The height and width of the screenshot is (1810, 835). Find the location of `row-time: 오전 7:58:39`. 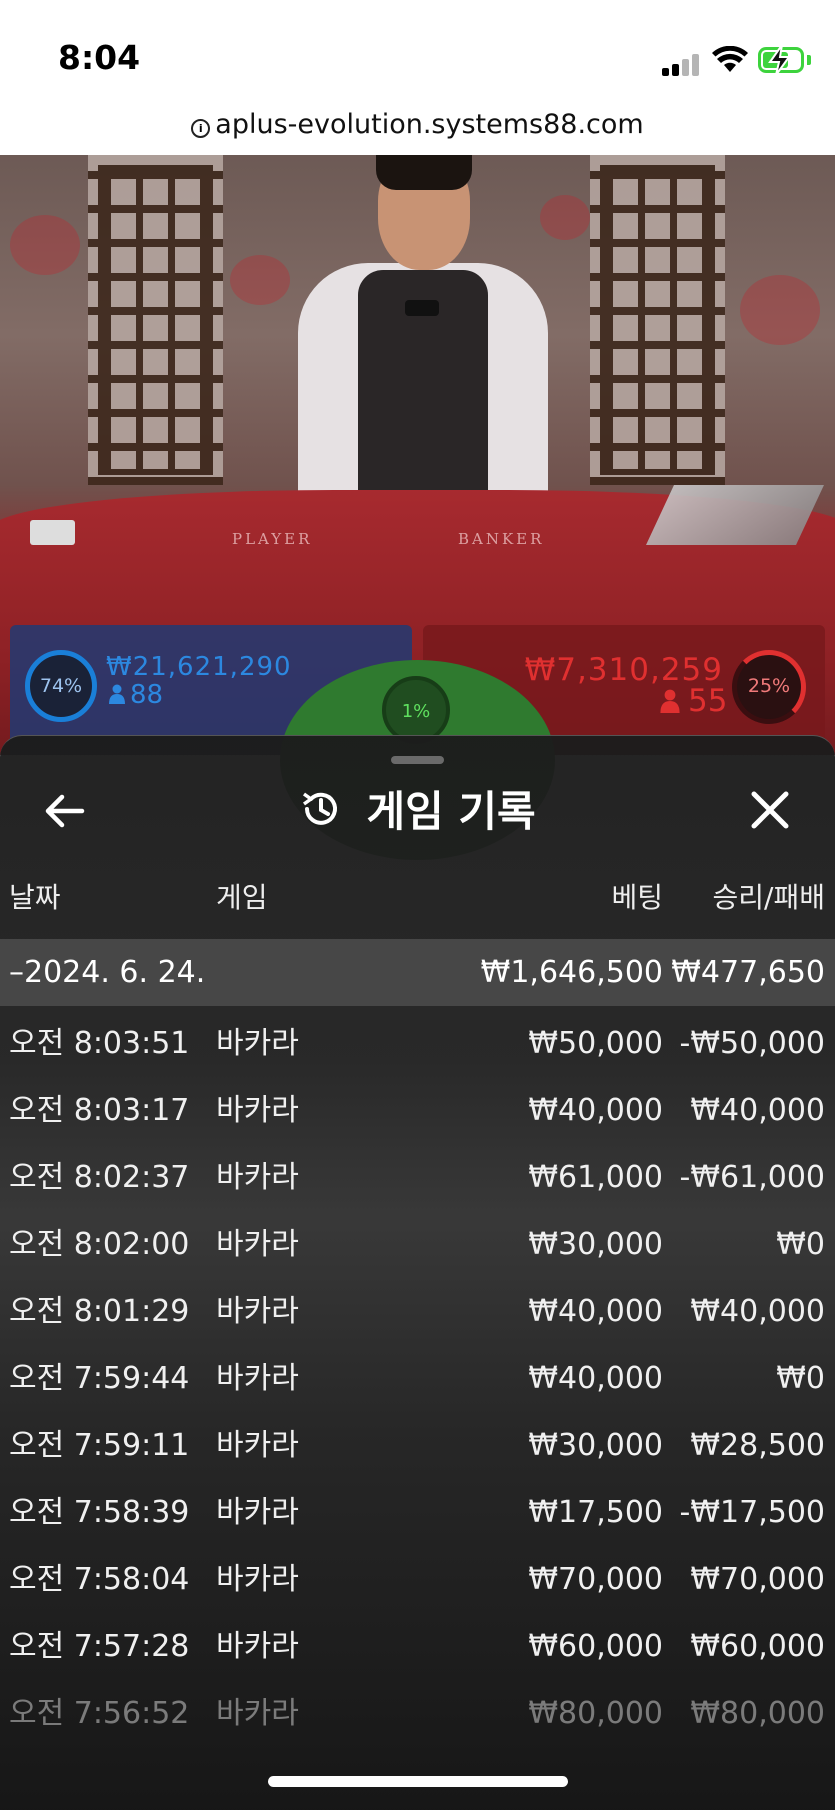

row-time: 오전 7:58:39 is located at coordinates (99, 1512).